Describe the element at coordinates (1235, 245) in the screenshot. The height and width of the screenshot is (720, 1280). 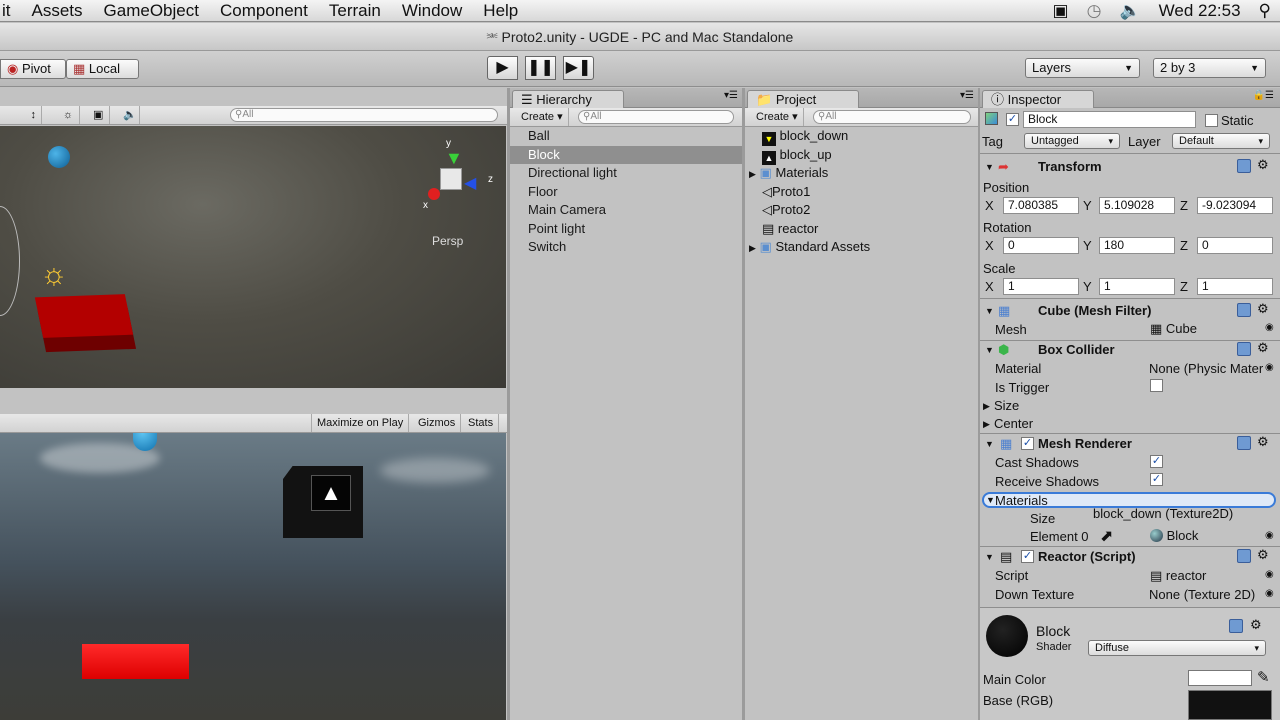
I see `rotation-z-input: 0` at that location.